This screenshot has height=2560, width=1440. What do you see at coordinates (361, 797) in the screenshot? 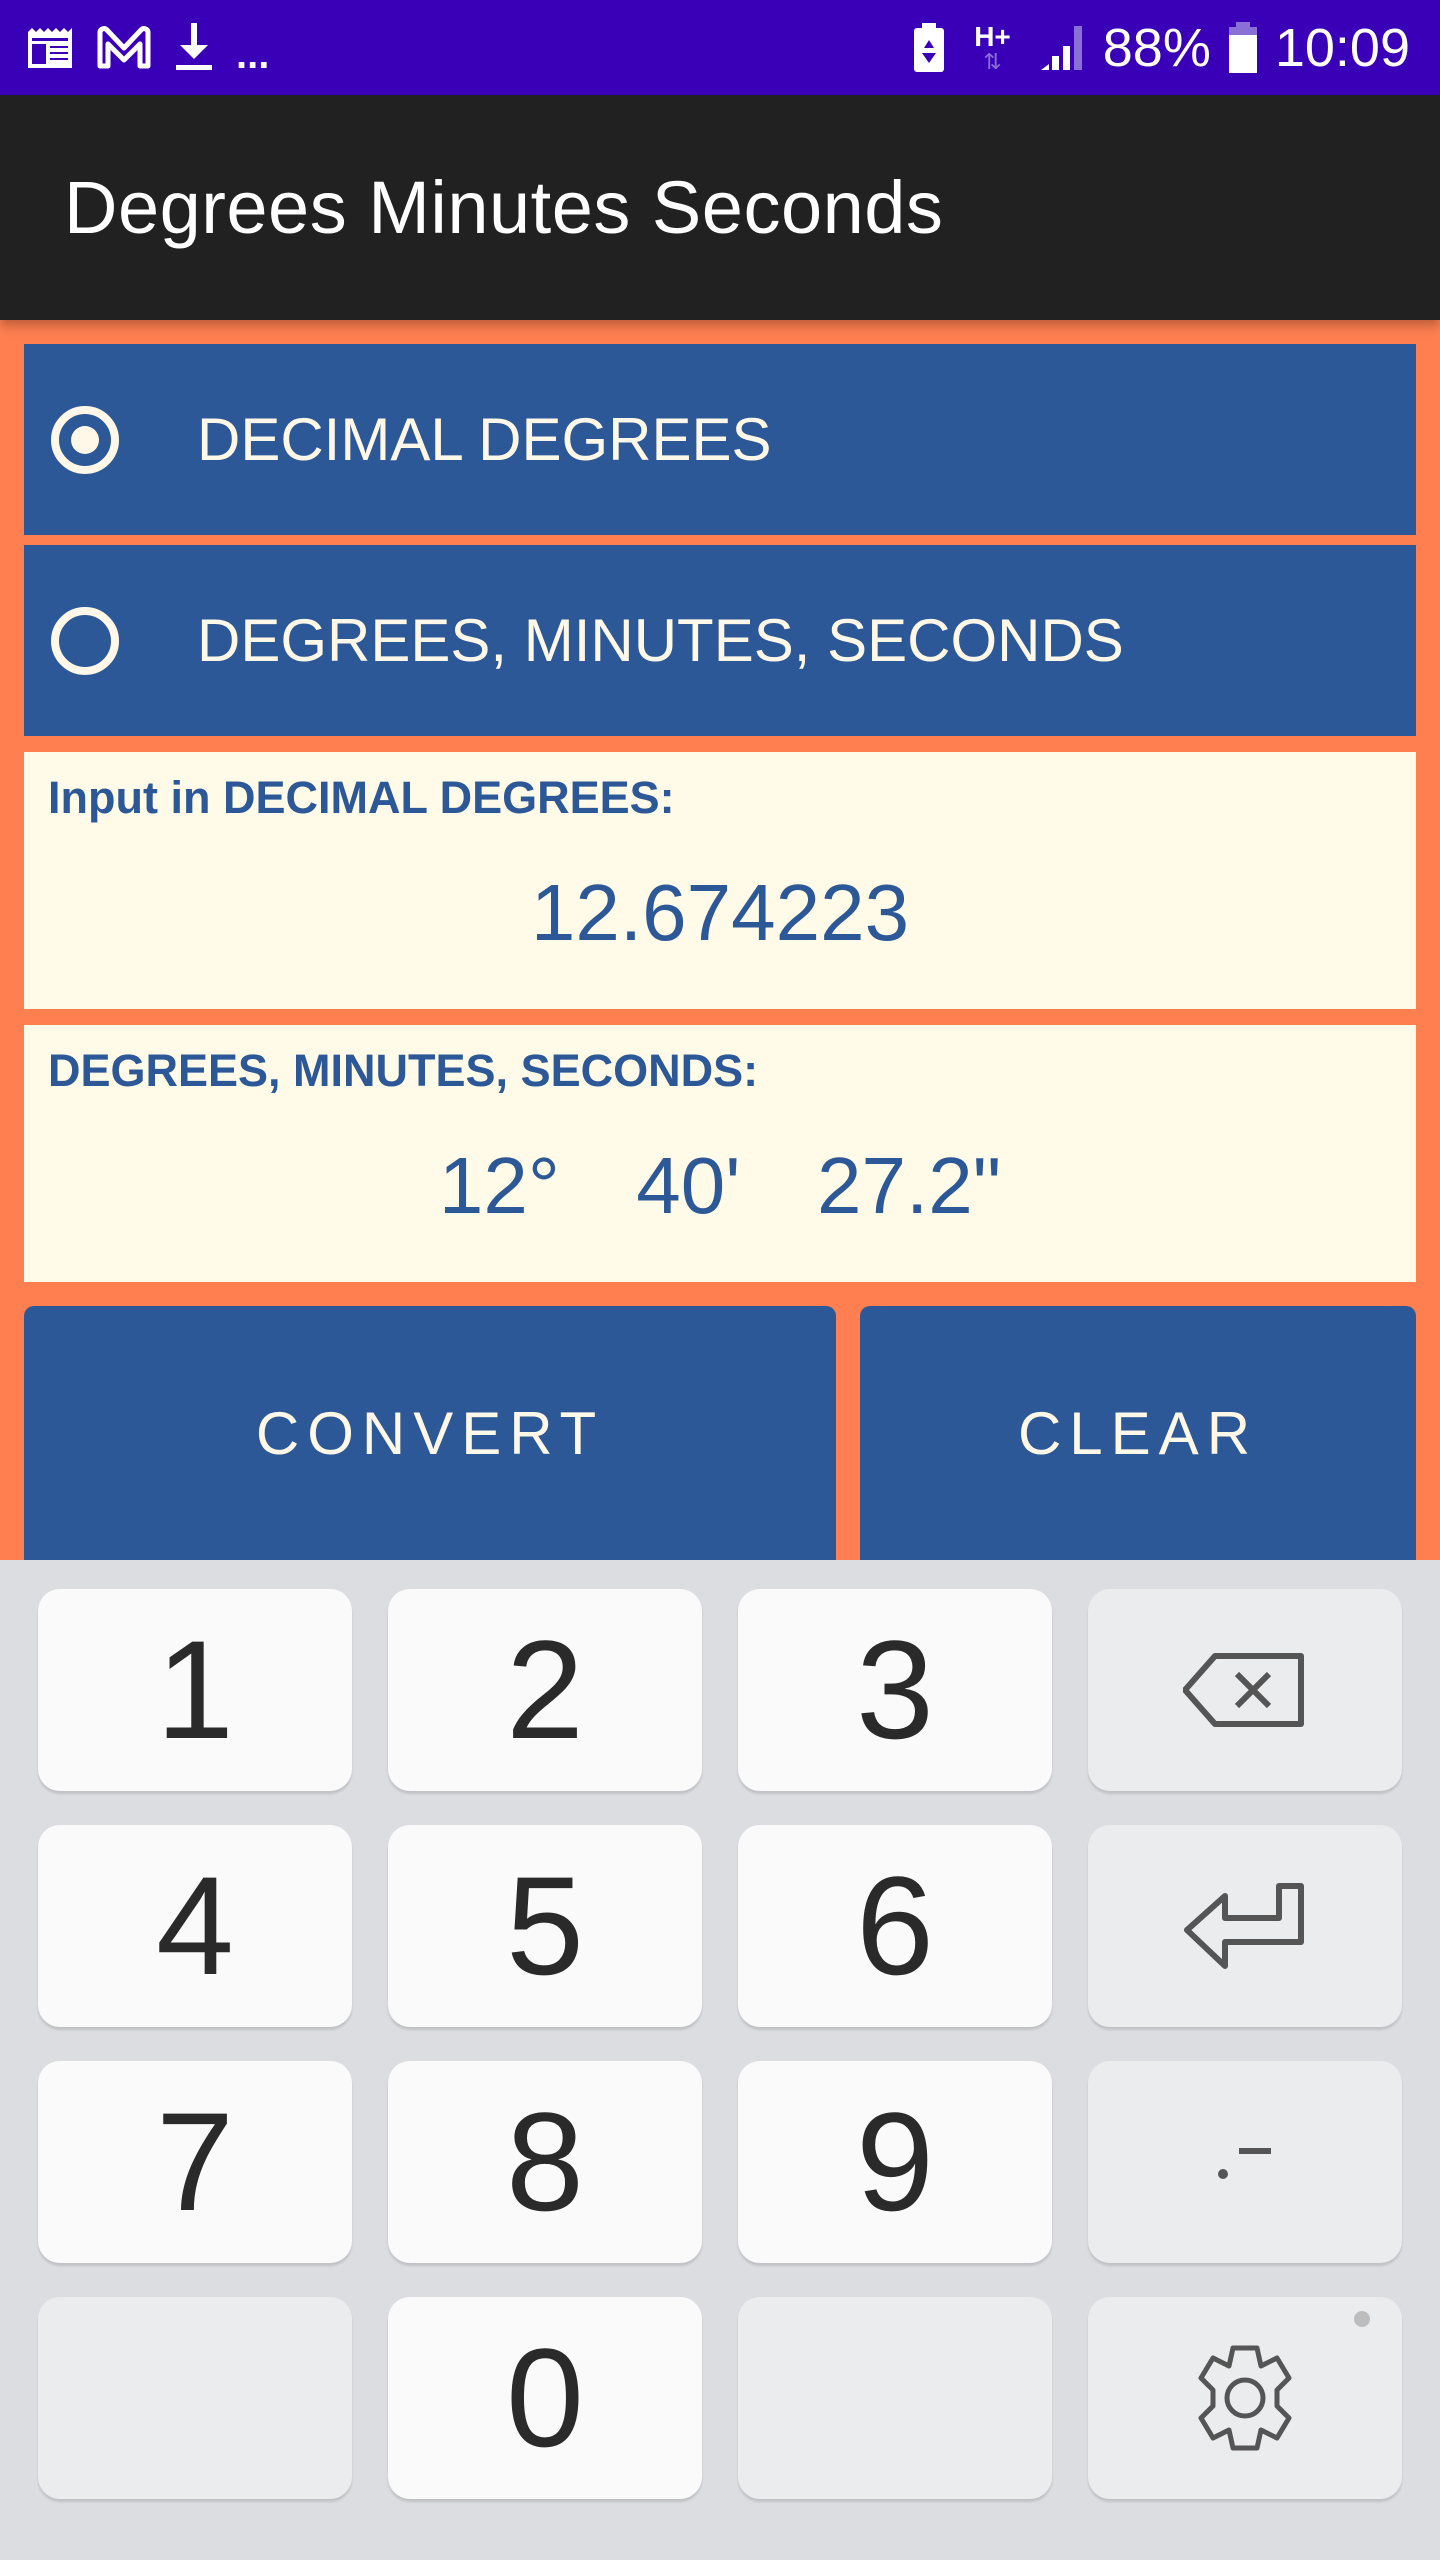
I see `input-label: Input in DECIMAL DEGREES:` at bounding box center [361, 797].